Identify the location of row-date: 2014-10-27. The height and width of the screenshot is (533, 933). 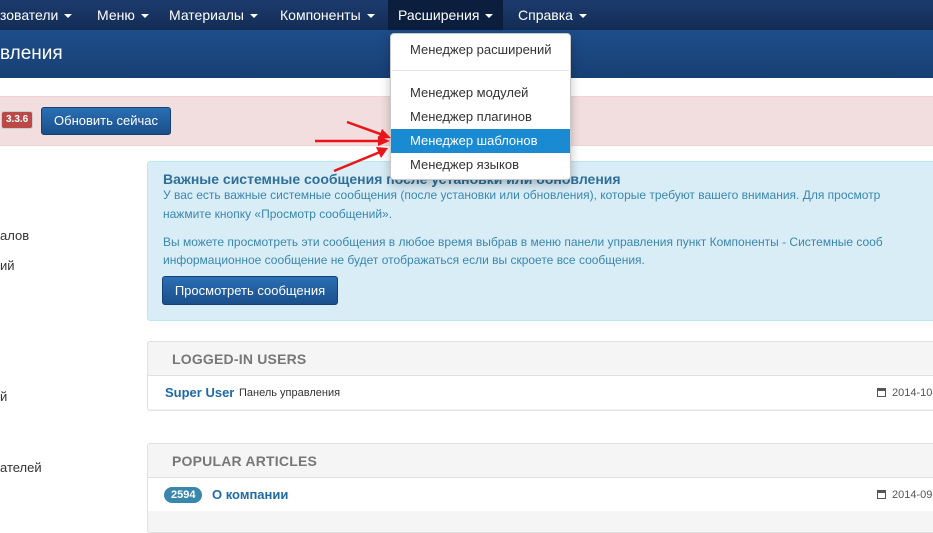
(905, 393).